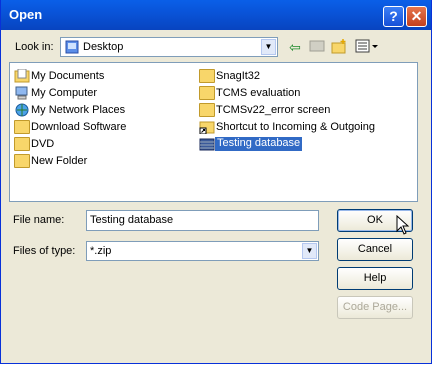 The height and width of the screenshot is (365, 432). Describe the element at coordinates (103, 47) in the screenshot. I see `look-in-value: Desktop` at that location.